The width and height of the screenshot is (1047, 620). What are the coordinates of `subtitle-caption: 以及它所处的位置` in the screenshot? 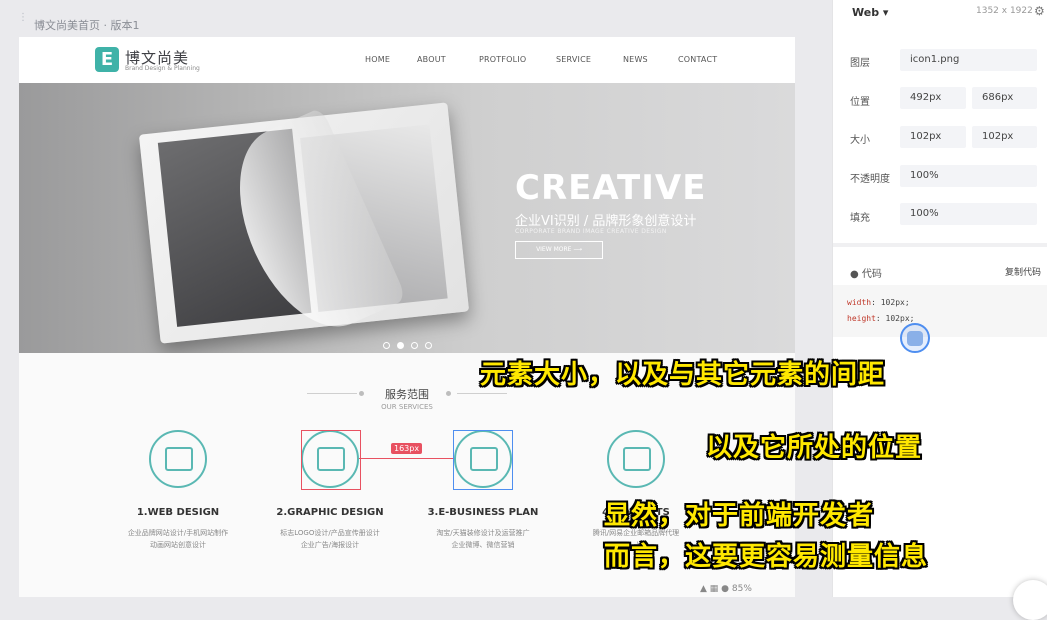 It's located at (814, 448).